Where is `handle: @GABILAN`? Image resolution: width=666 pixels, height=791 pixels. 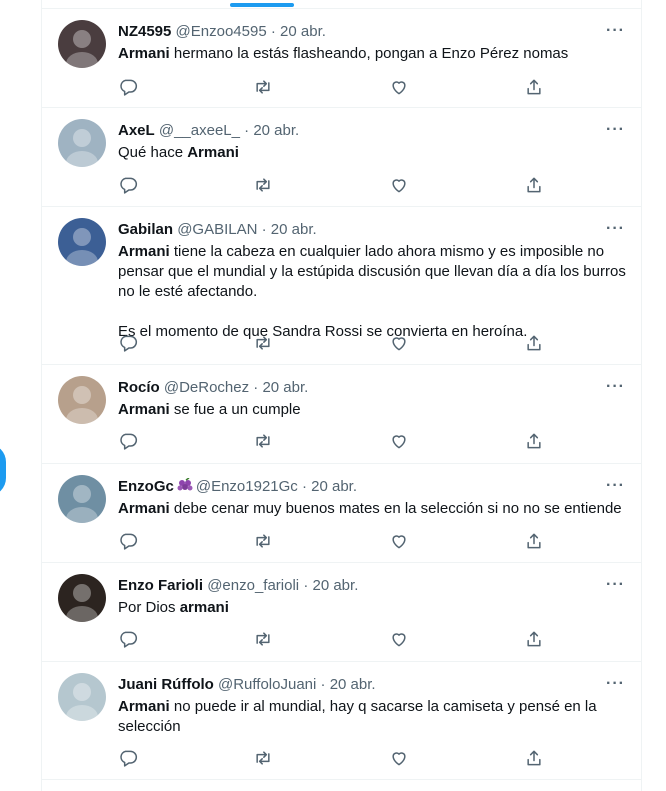 handle: @GABILAN is located at coordinates (217, 229).